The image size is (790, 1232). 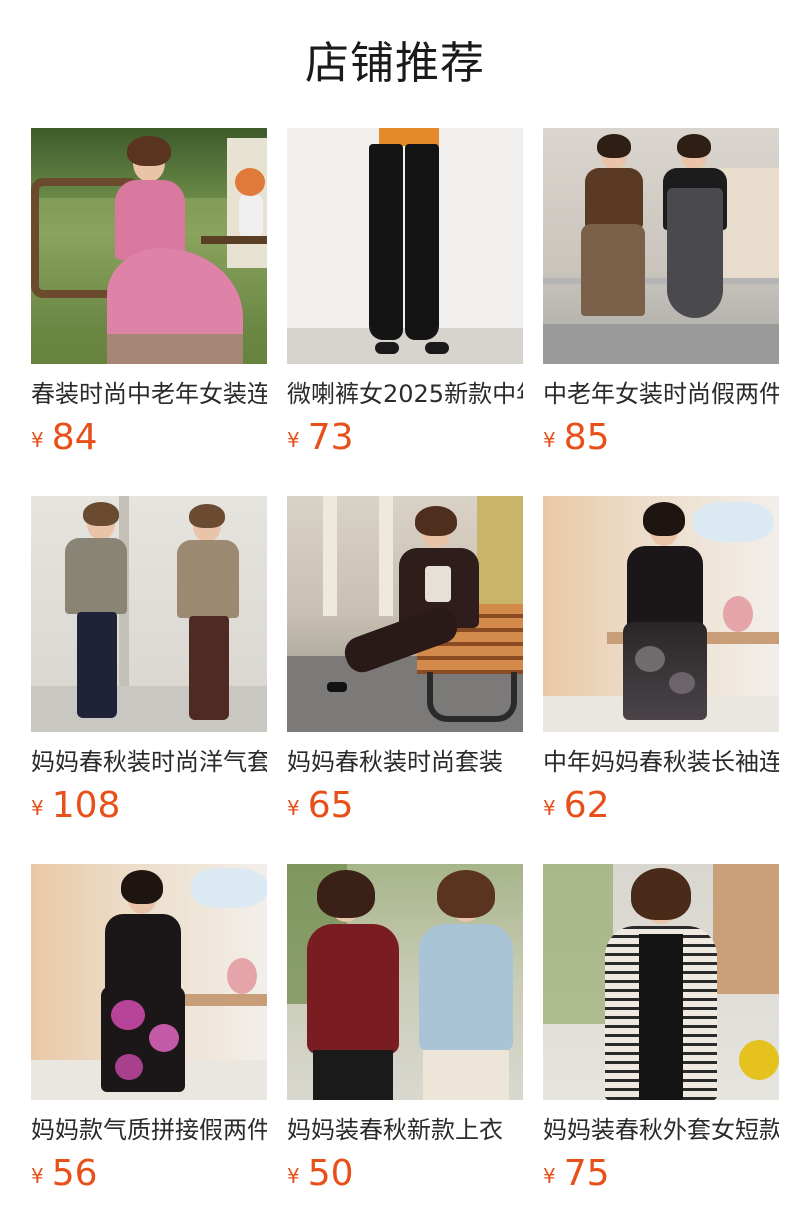 I want to click on product-card: 中老年女装时尚假两件 ¥85, so click(x=661, y=312).